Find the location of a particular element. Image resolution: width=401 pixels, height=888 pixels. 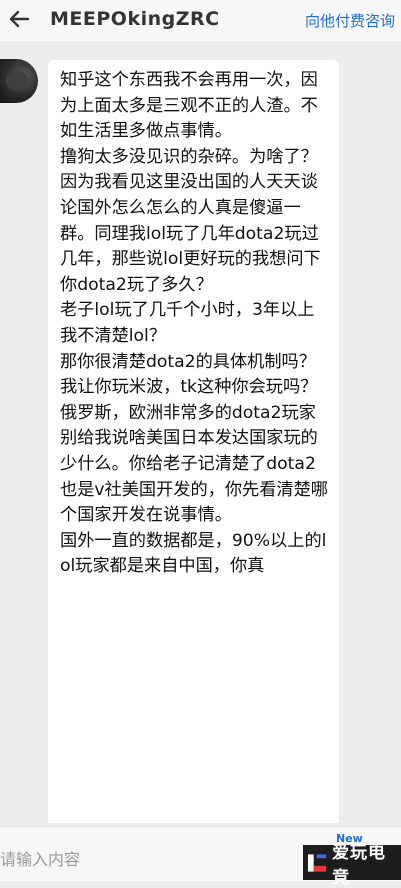

watermark-text: 爱玩电竞 is located at coordinates (359, 865).